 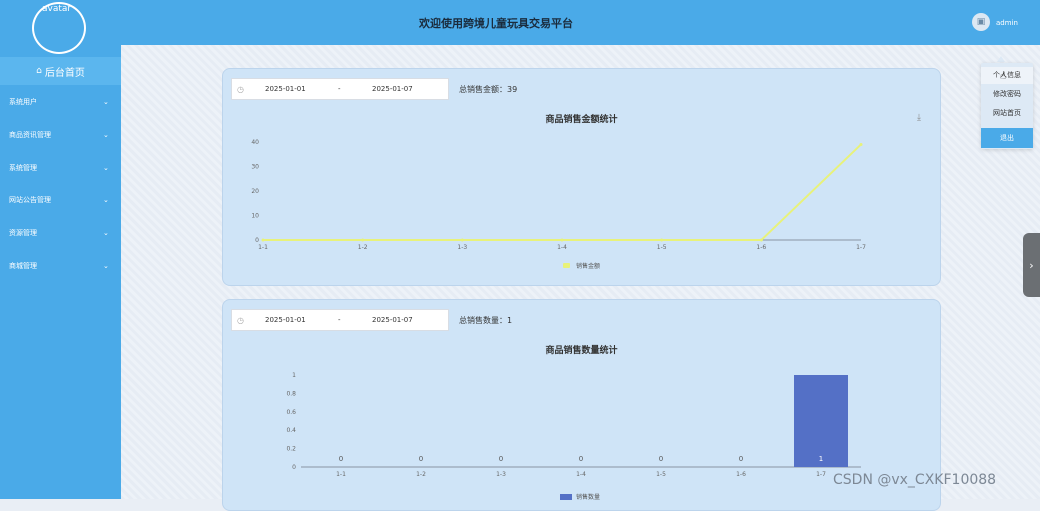 What do you see at coordinates (562, 192) in the screenshot?
I see `series-line` at bounding box center [562, 192].